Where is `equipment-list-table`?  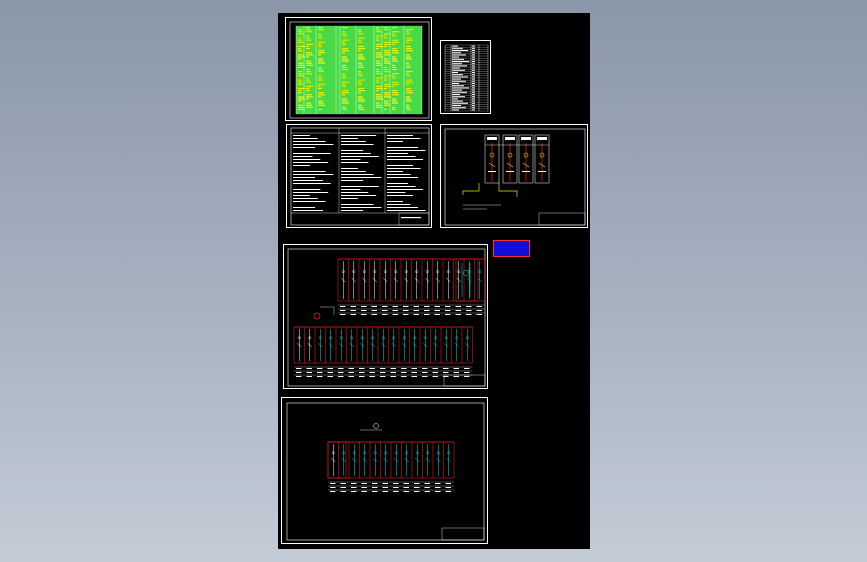 equipment-list-table is located at coordinates (466, 78).